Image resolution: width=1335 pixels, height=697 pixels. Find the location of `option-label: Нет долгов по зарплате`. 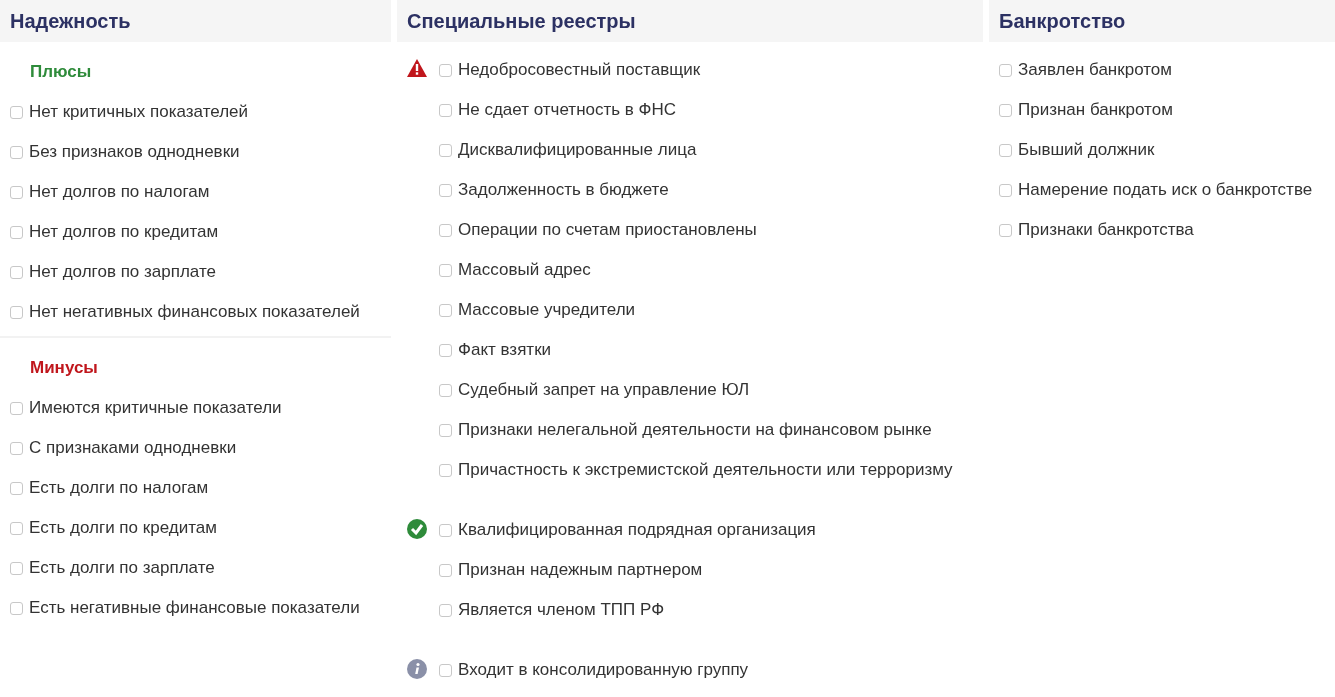

option-label: Нет долгов по зарплате is located at coordinates (122, 272).